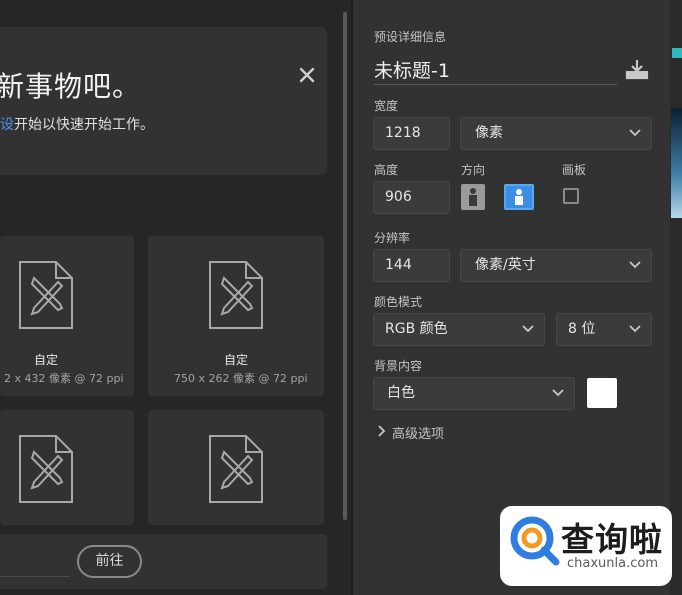 Image resolution: width=682 pixels, height=595 pixels. Describe the element at coordinates (71, 86) in the screenshot. I see `banner-title: 新事物吧。` at that location.